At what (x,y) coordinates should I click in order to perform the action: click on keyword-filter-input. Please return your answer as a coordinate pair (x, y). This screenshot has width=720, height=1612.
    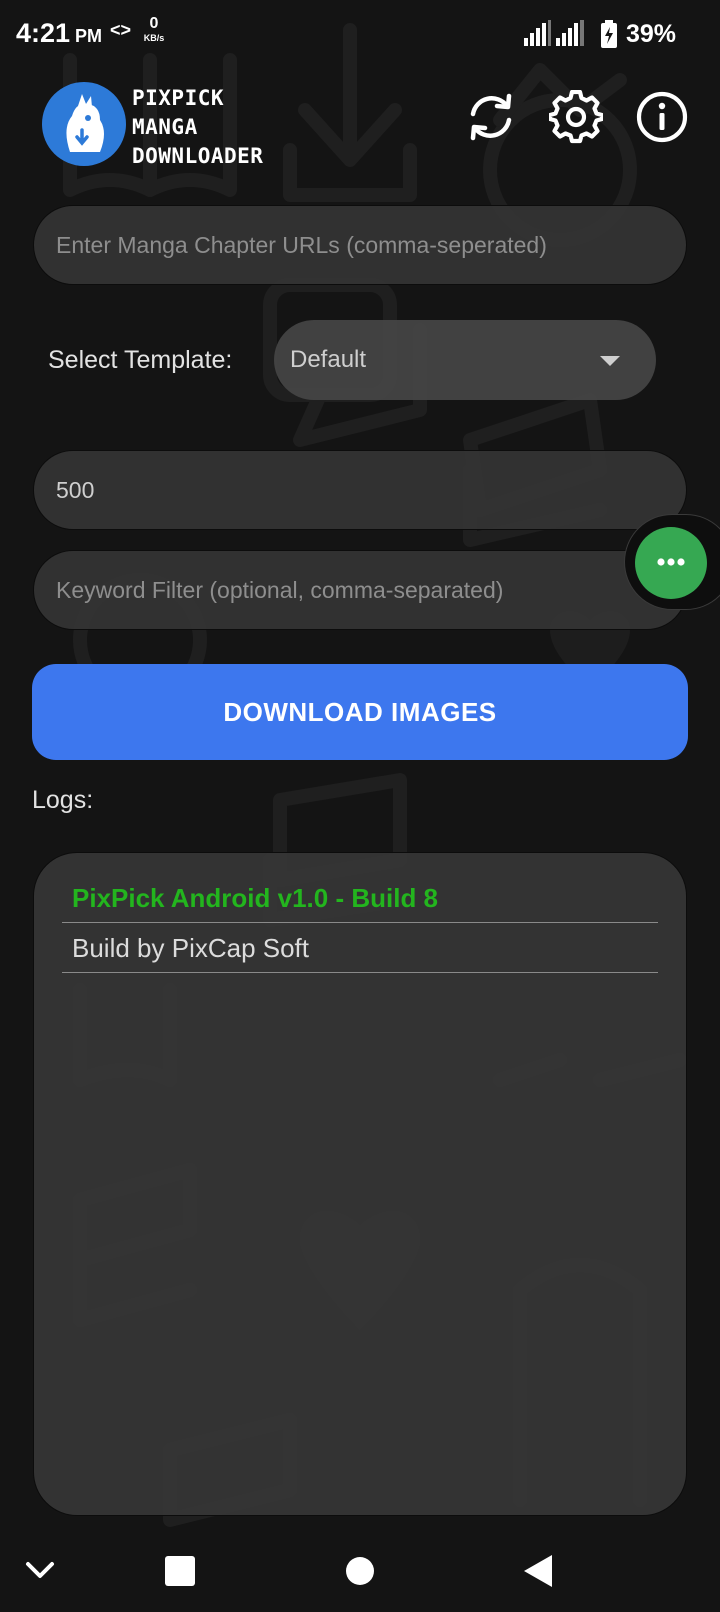
    Looking at the image, I should click on (360, 590).